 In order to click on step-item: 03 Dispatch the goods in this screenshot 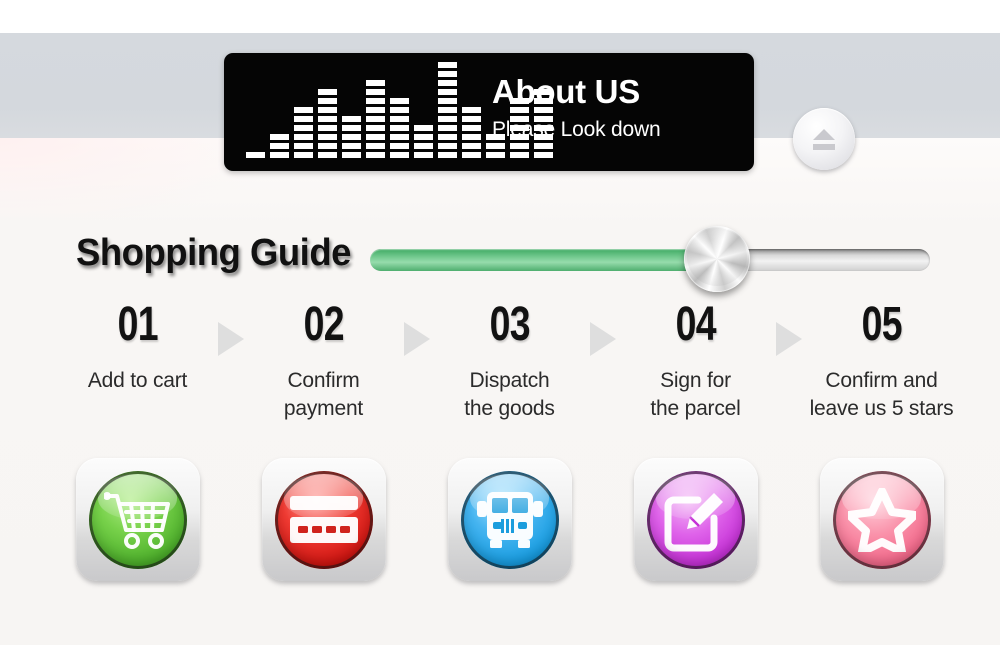, I will do `click(509, 361)`.